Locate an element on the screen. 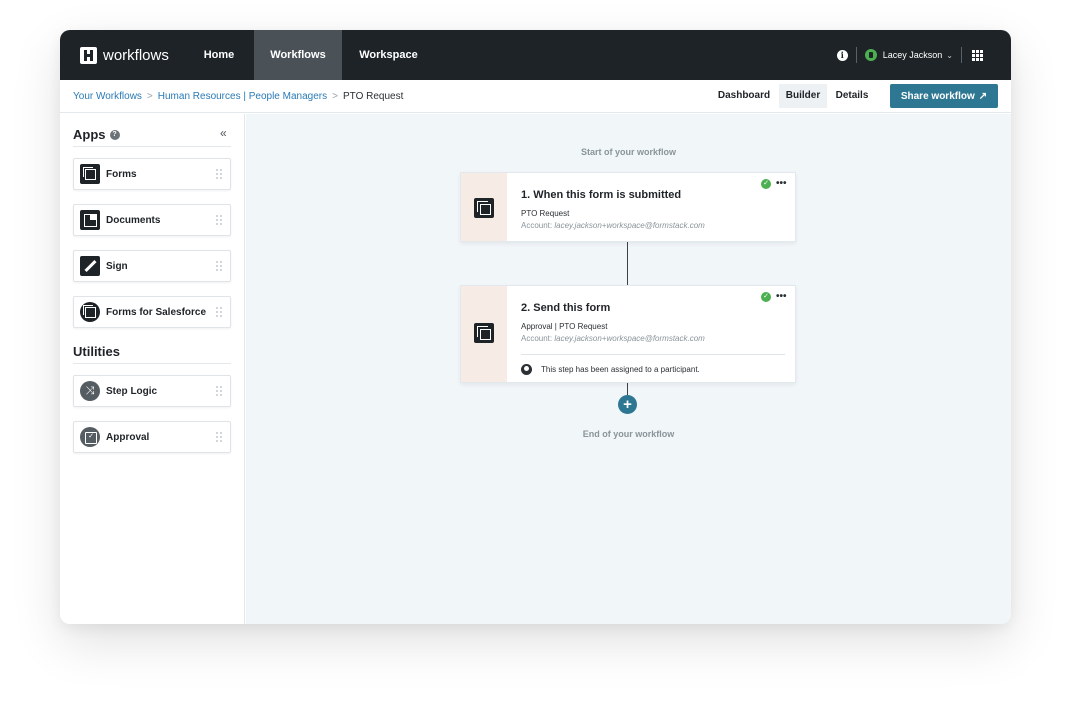 This screenshot has width=1071, height=714. app-card-label: Approval is located at coordinates (128, 437).